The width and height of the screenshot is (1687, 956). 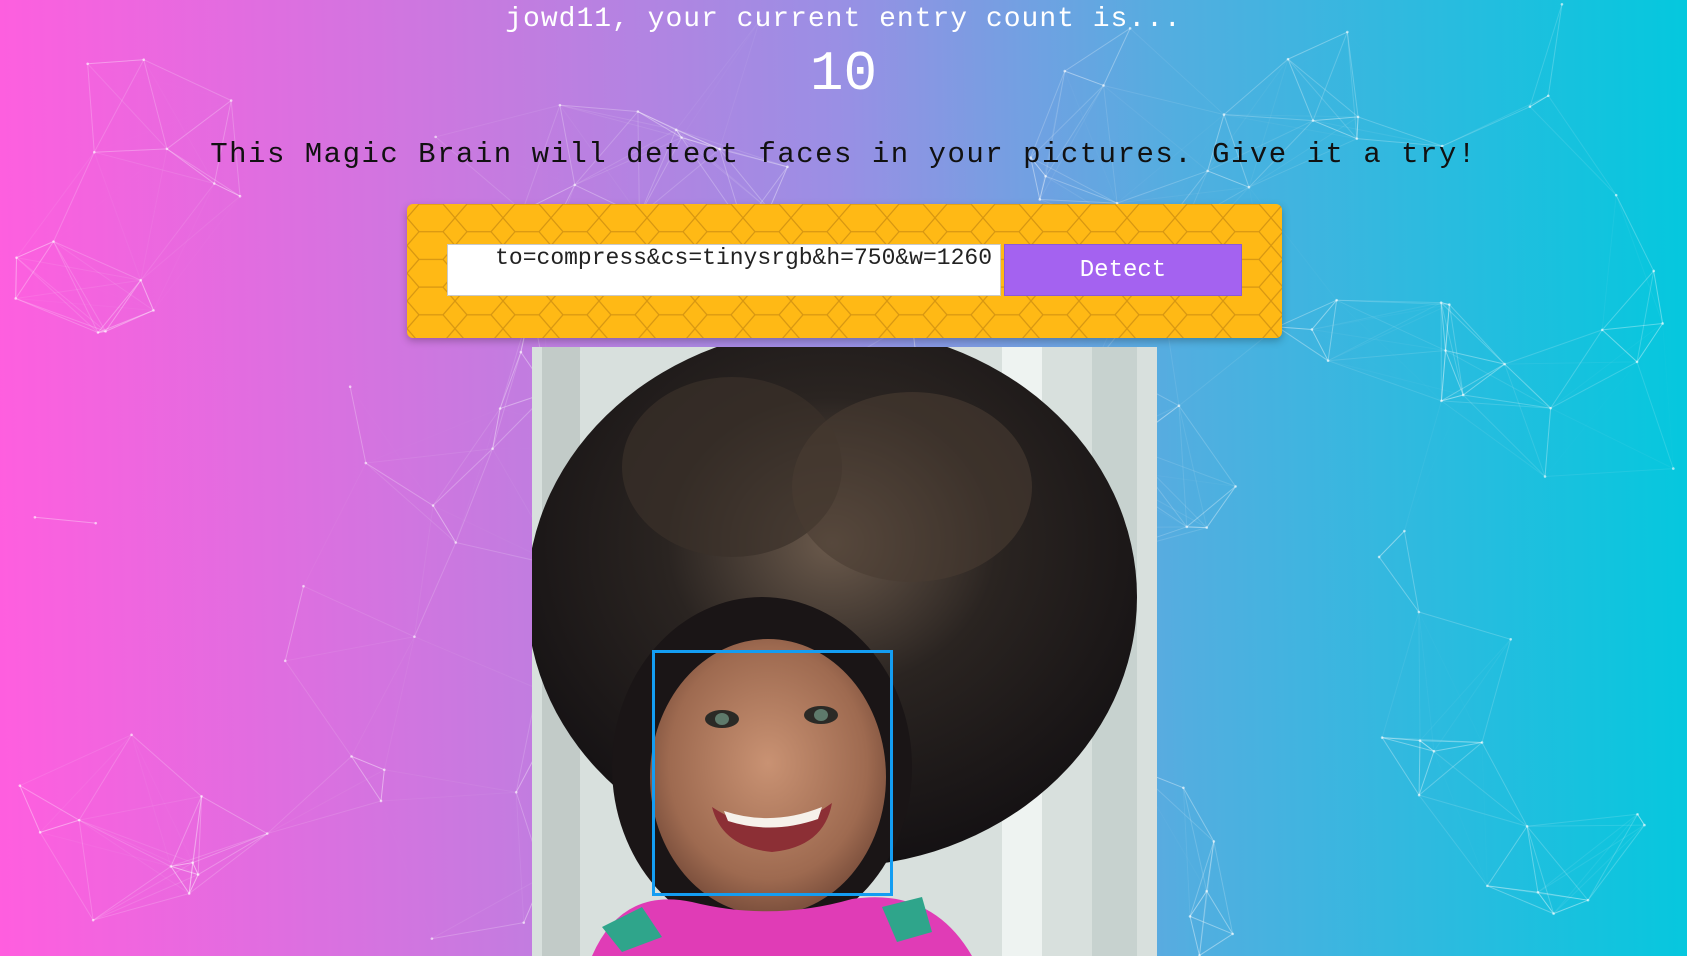 I want to click on face-bounding-box, so click(x=772, y=773).